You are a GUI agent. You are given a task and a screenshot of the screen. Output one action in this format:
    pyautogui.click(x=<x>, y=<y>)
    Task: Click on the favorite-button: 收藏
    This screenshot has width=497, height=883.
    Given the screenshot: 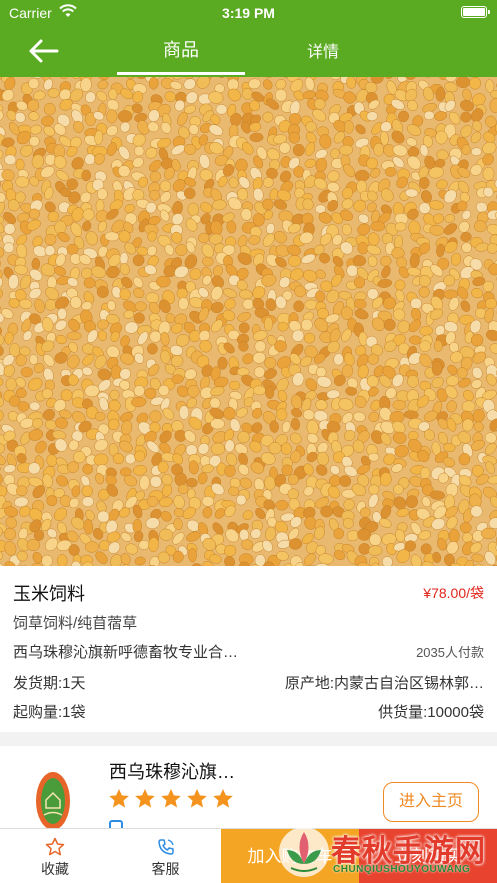 What is the action you would take?
    pyautogui.click(x=55, y=856)
    